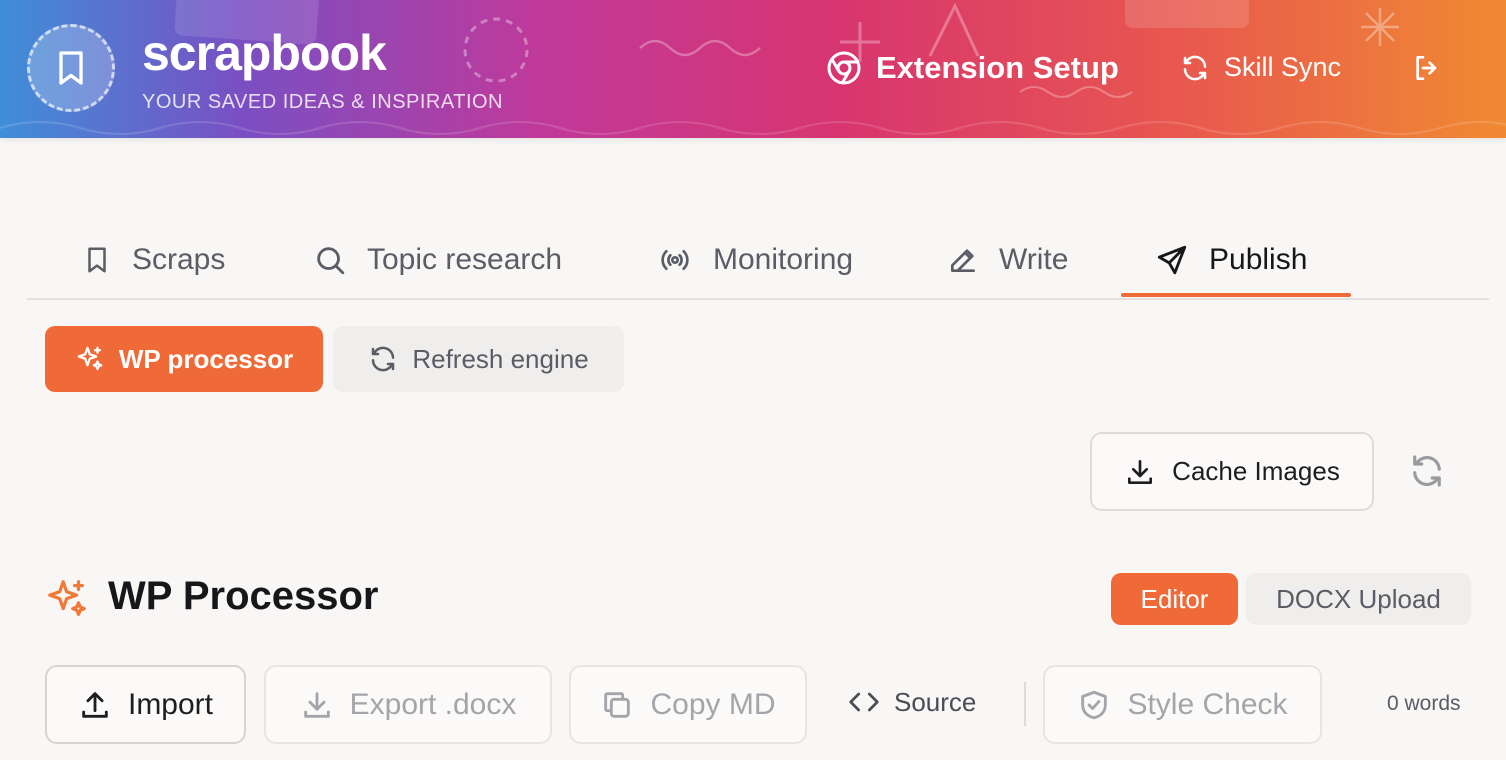  Describe the element at coordinates (1358, 599) in the screenshot. I see `mode-docx-upload-button: DOCX Upload` at that location.